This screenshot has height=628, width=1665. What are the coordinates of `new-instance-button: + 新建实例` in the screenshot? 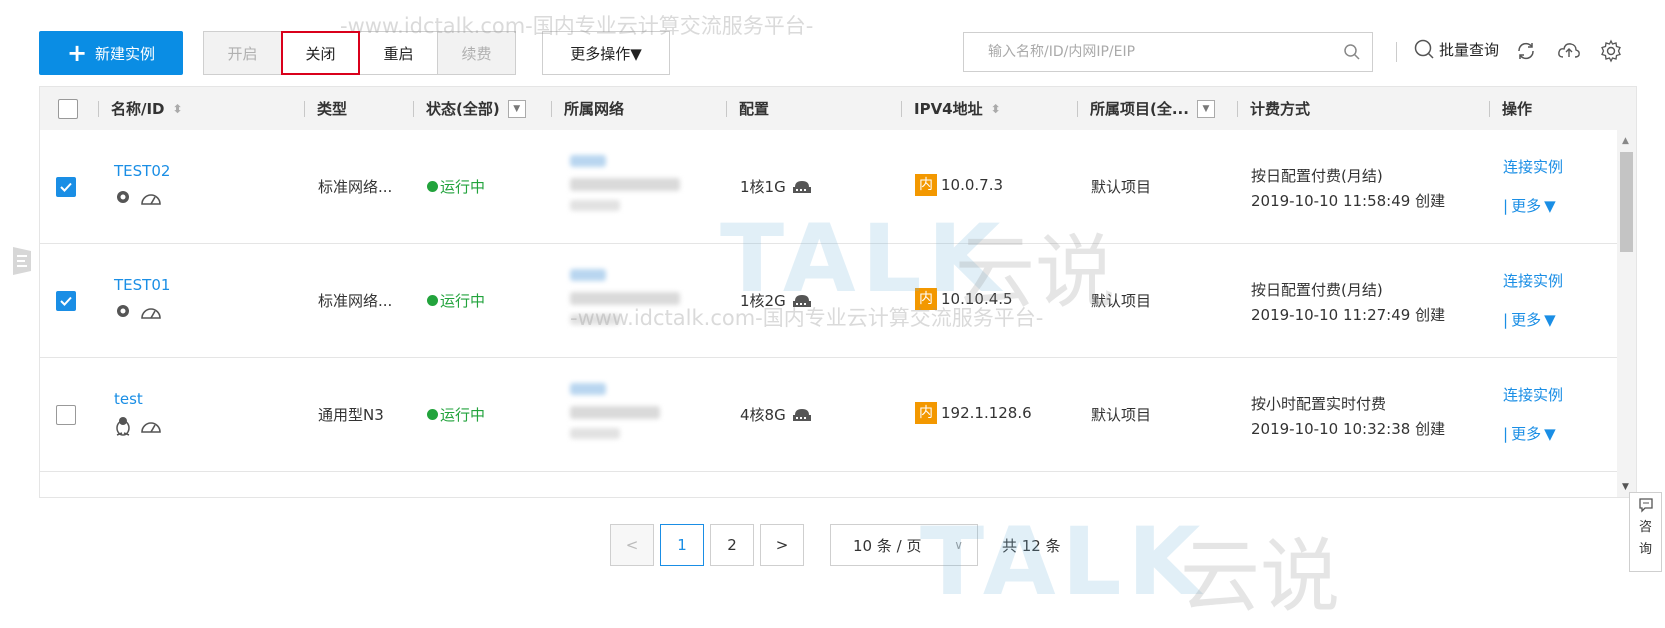 It's located at (111, 53).